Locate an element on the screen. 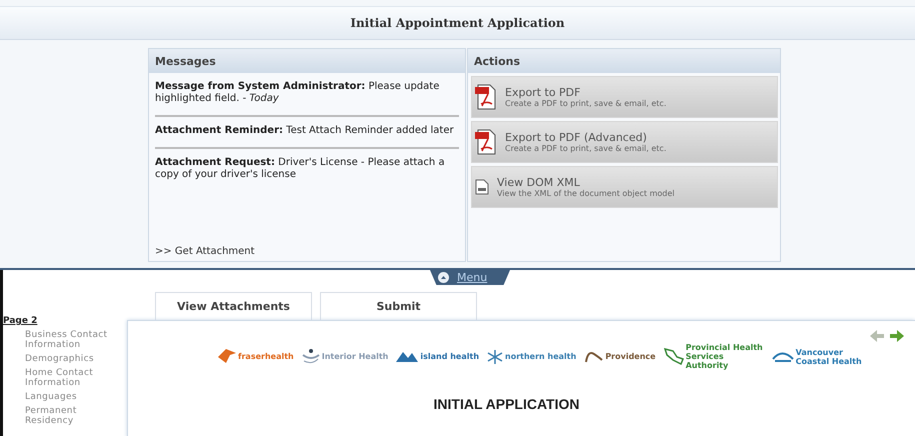  message-text: Attachment Request: Driver's License - Please attach a copy of your driver's license is located at coordinates (300, 169).